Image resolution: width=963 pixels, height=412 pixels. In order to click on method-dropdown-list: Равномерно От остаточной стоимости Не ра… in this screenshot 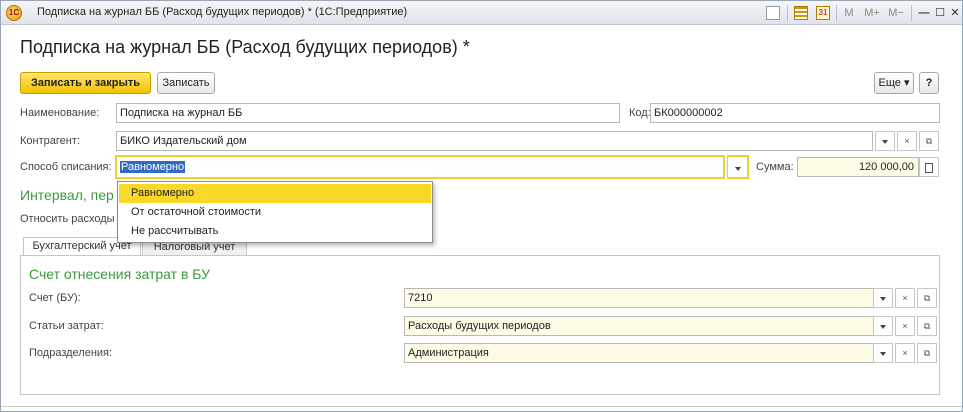, I will do `click(275, 212)`.